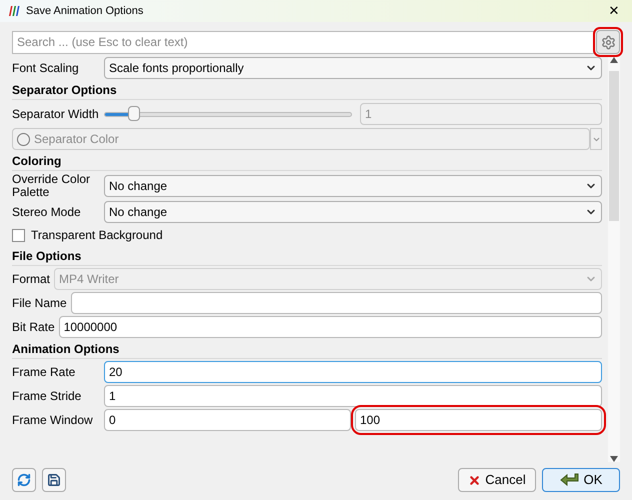  I want to click on refresh-button, so click(24, 480).